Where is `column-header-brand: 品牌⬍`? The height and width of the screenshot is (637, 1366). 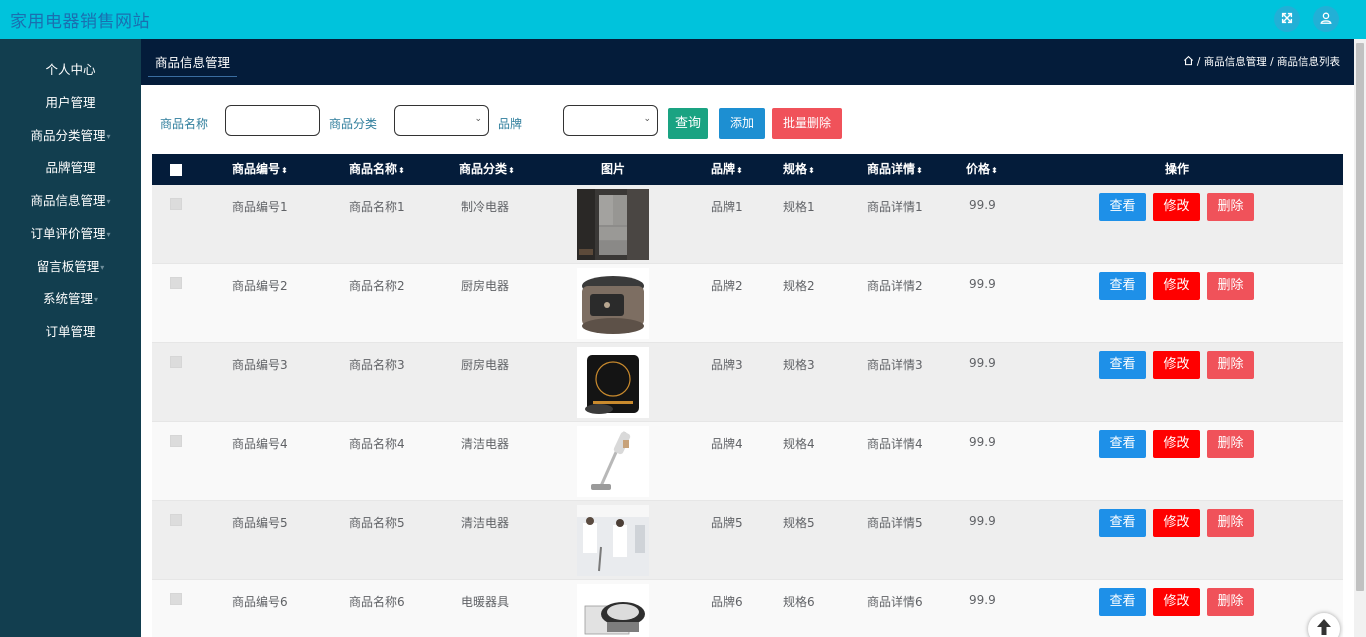 column-header-brand: 品牌⬍ is located at coordinates (727, 169).